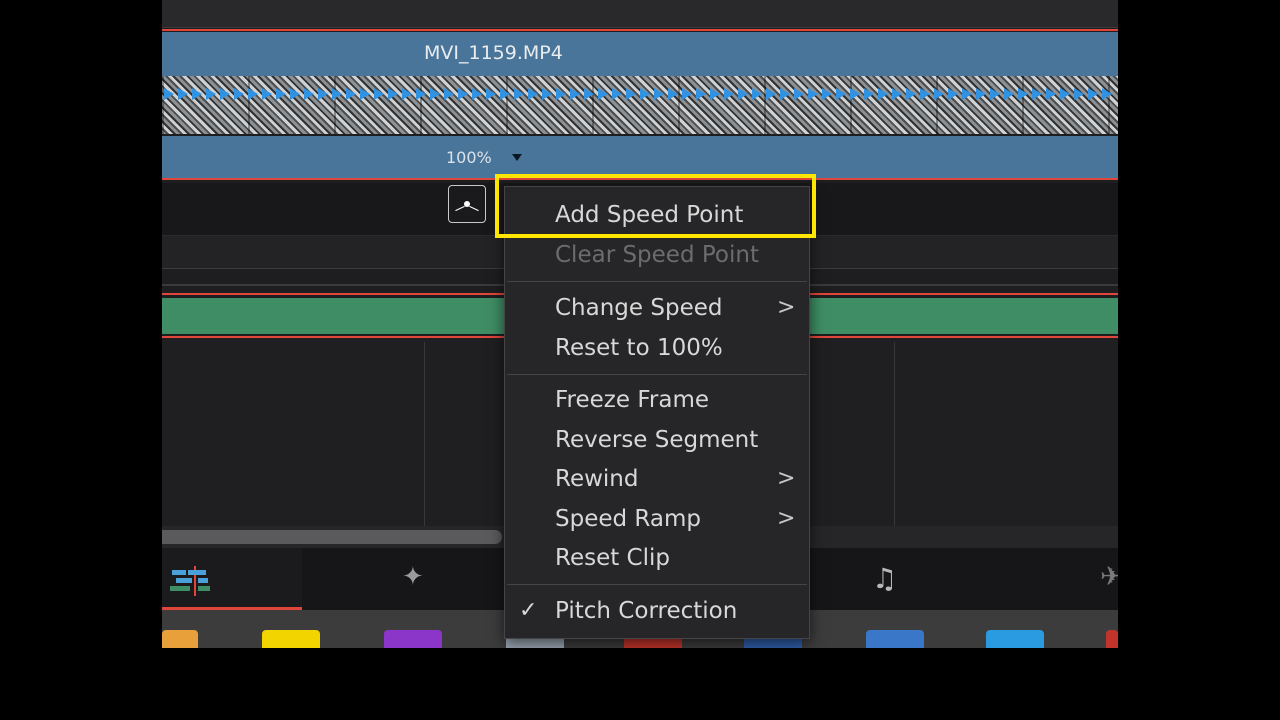 The image size is (1280, 720). What do you see at coordinates (467, 204) in the screenshot?
I see `retime-curve-icon` at bounding box center [467, 204].